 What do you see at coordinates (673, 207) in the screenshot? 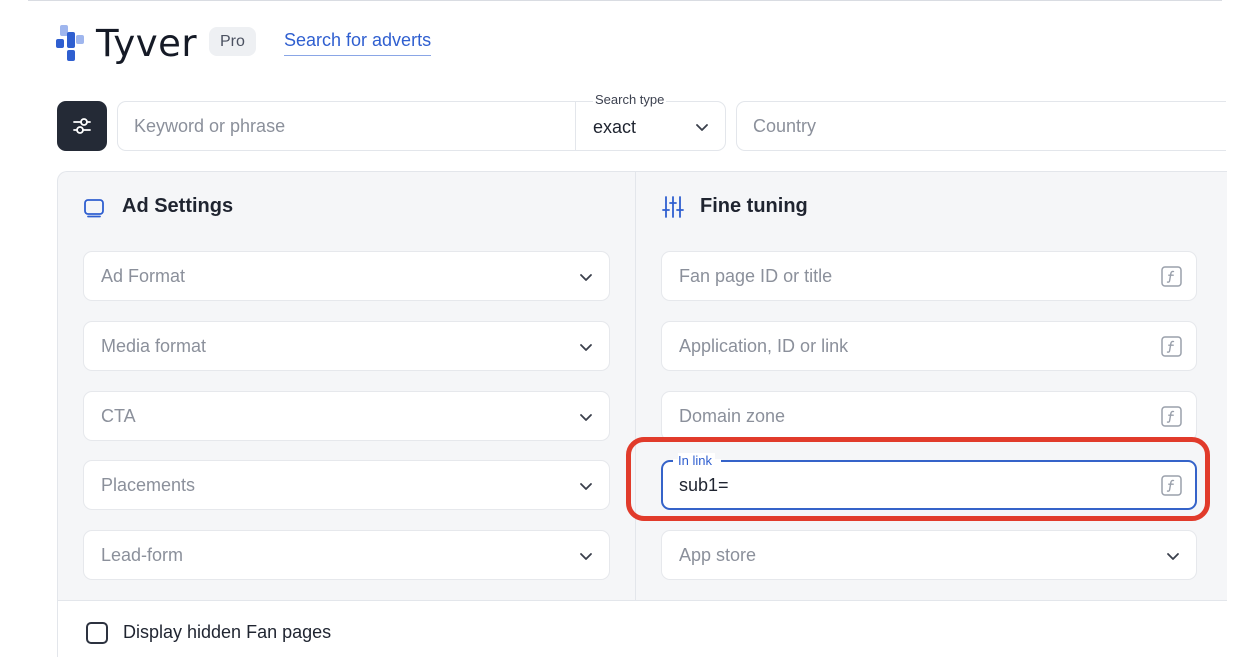
I see `equalizer-icon` at bounding box center [673, 207].